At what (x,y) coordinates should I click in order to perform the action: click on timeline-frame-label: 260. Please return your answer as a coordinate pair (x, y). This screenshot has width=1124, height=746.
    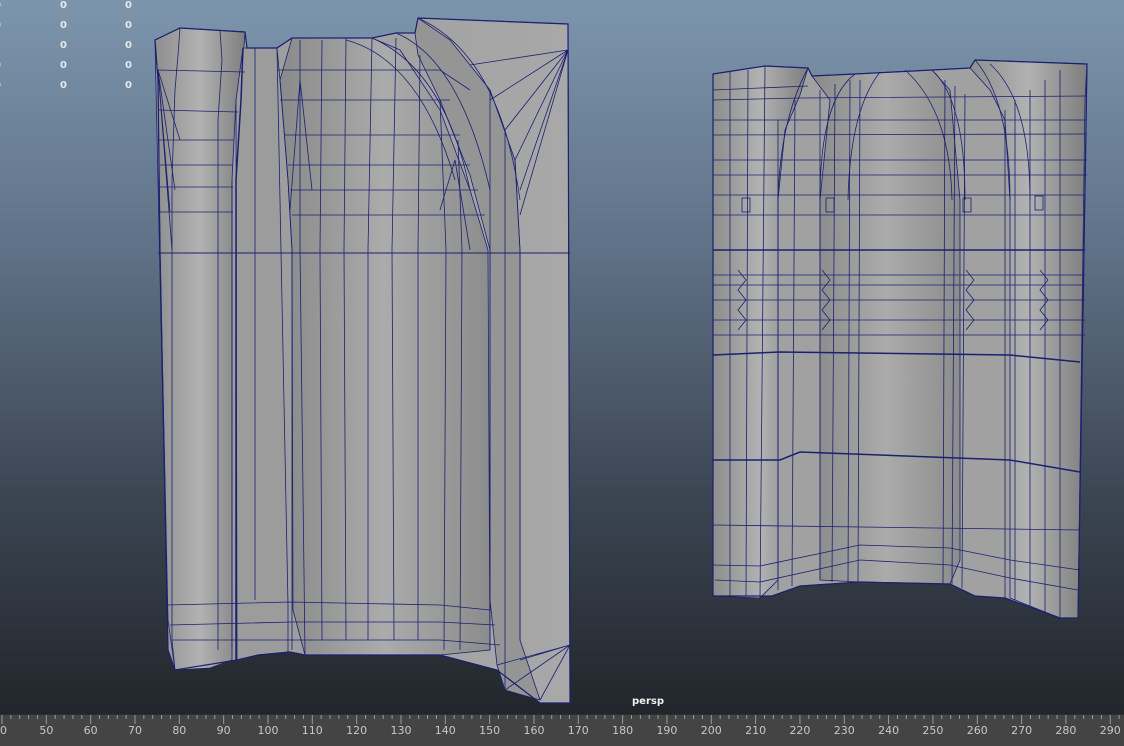
    Looking at the image, I should click on (977, 730).